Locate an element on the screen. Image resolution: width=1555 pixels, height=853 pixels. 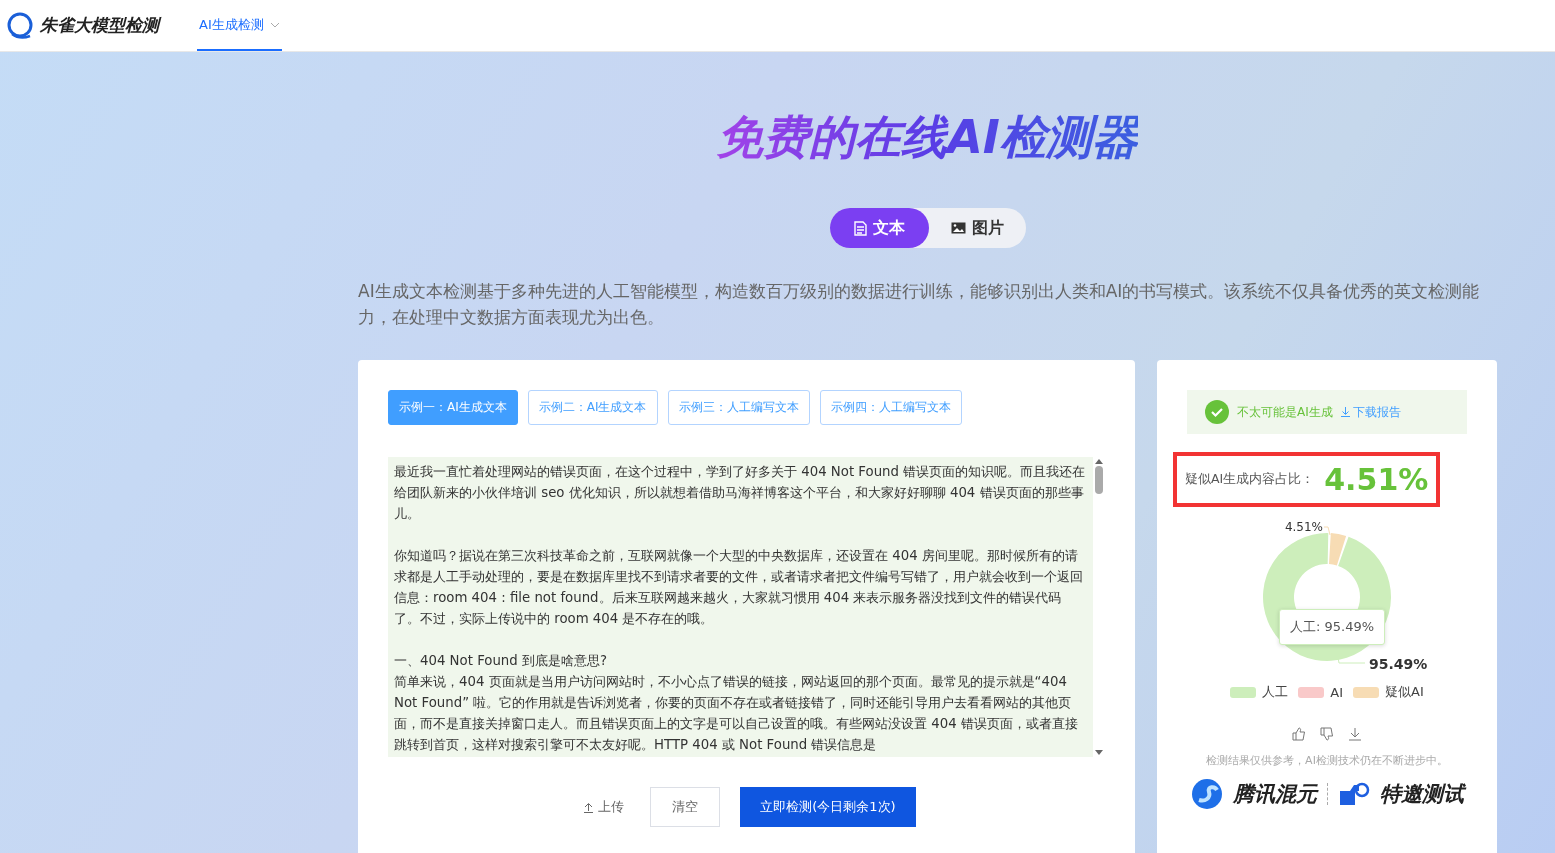
check-circle-icon is located at coordinates (1217, 412).